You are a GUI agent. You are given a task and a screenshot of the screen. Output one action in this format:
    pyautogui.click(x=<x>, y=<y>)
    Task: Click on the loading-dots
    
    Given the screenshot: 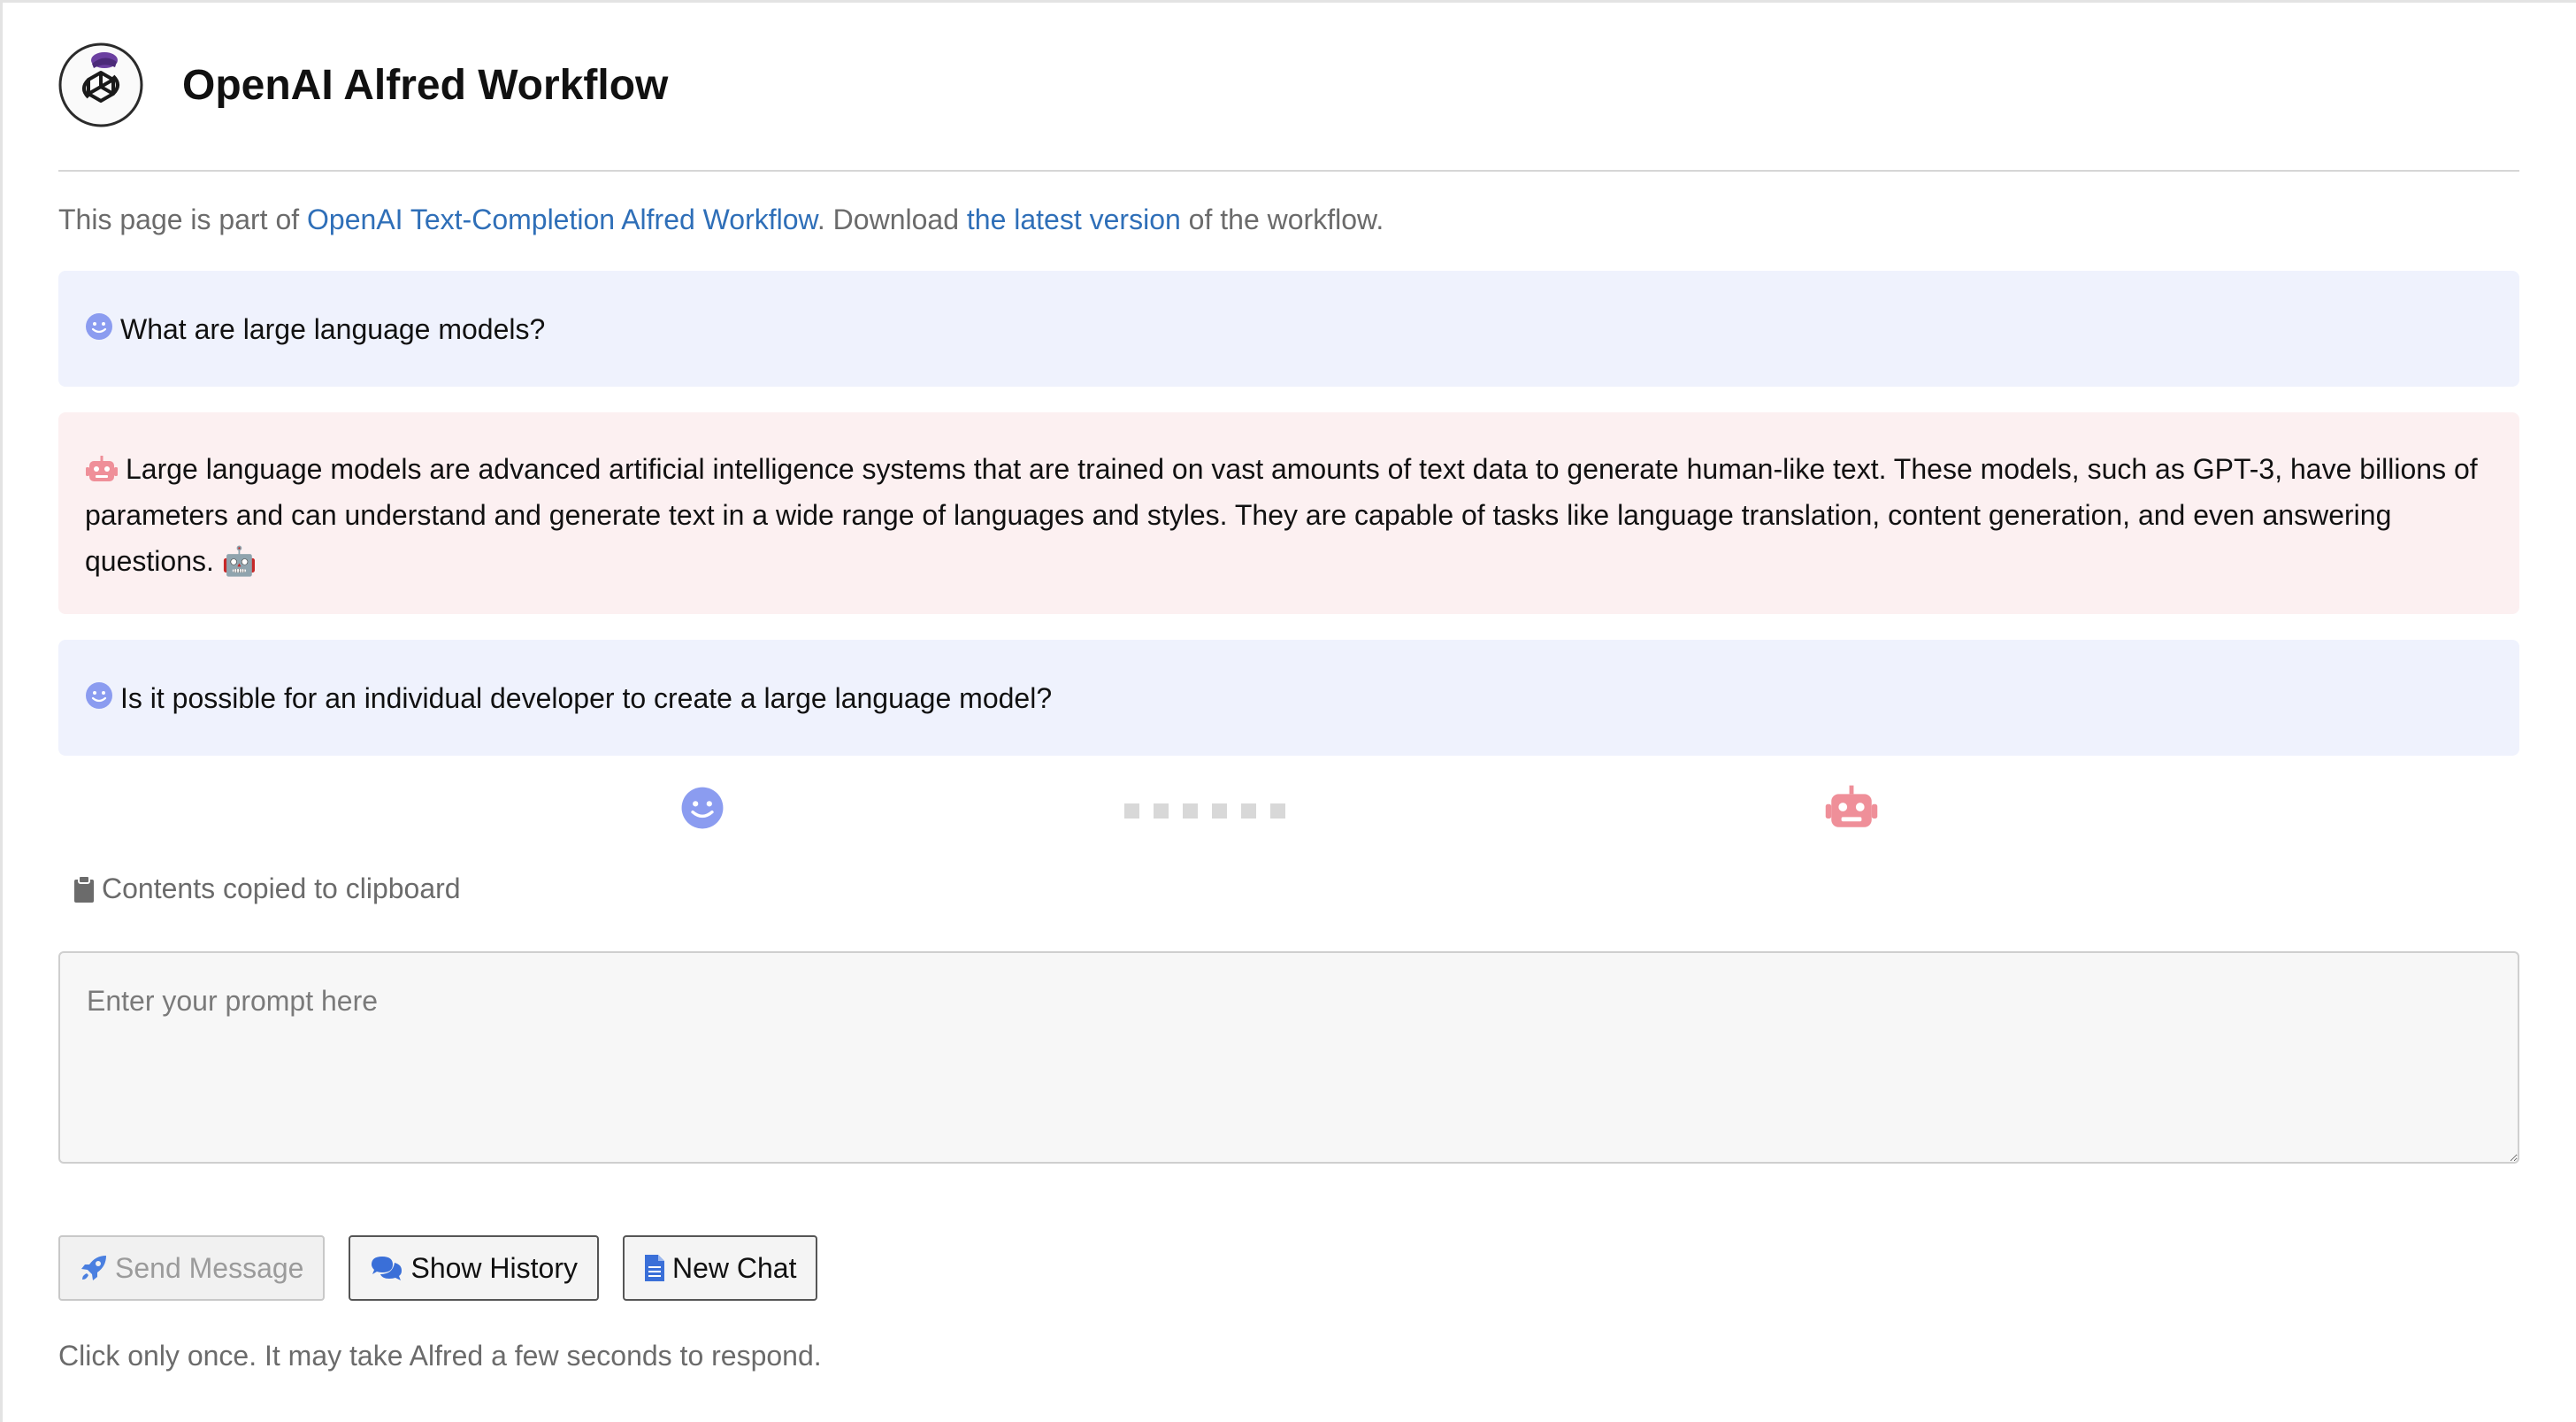 What is the action you would take?
    pyautogui.click(x=1204, y=811)
    